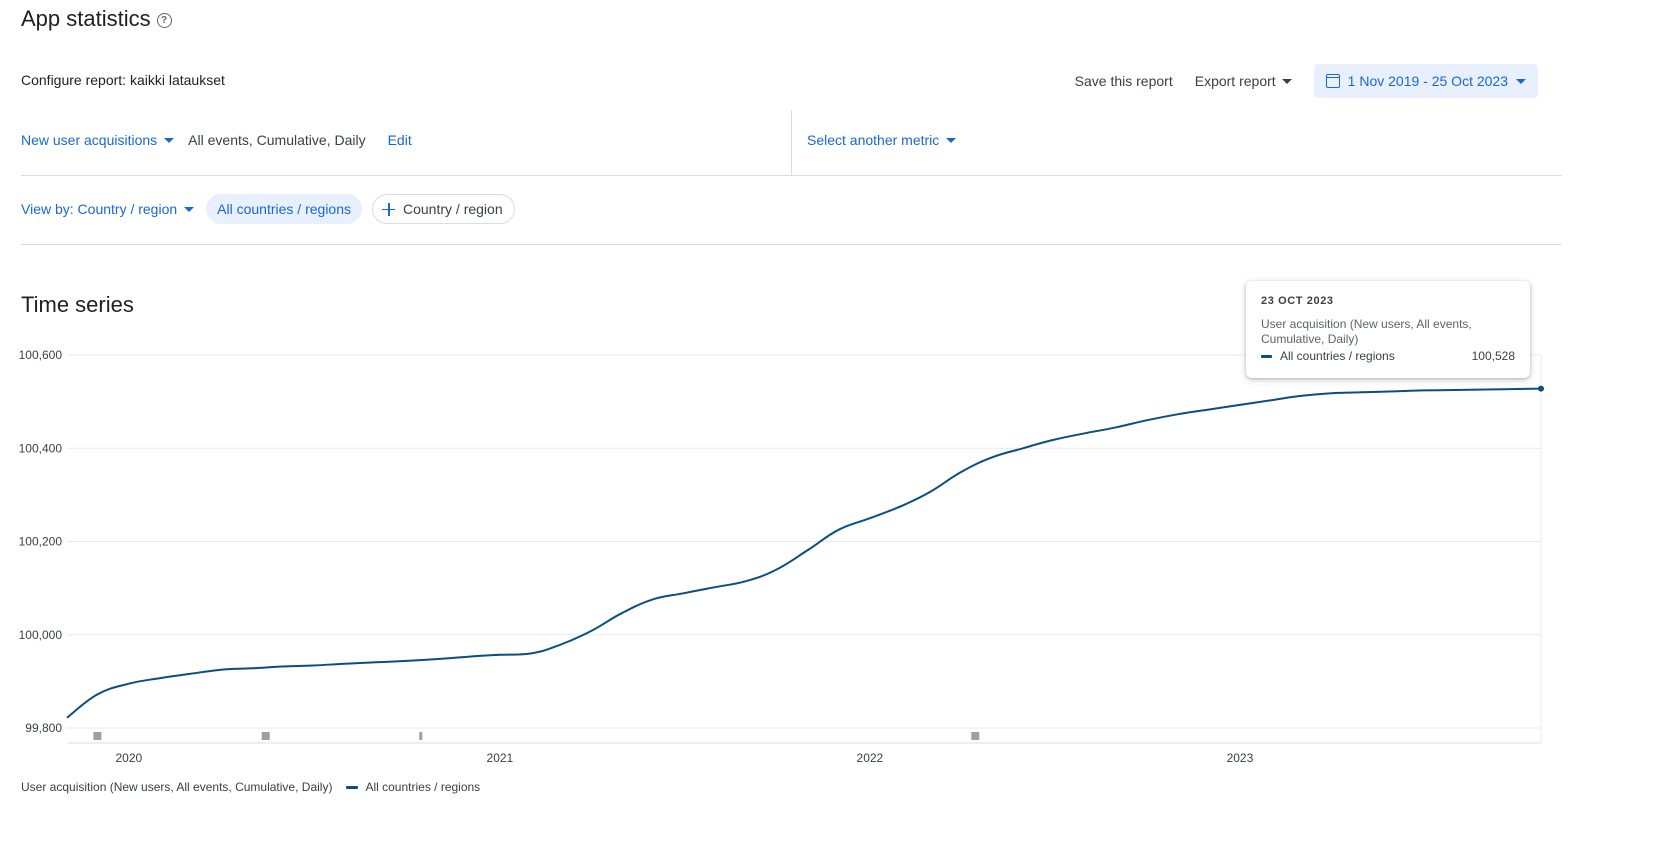 Image resolution: width=1655 pixels, height=866 pixels. I want to click on y-tick-label: 100,000, so click(41, 635).